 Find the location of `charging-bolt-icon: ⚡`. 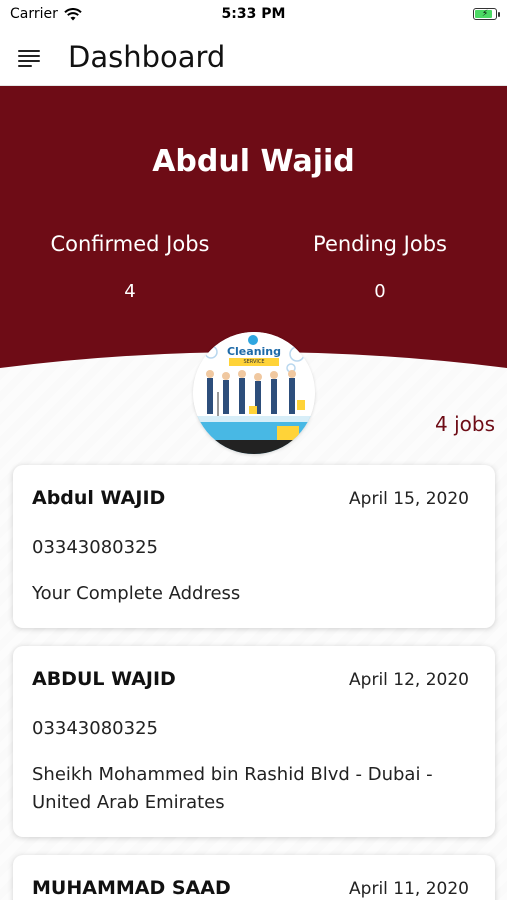

charging-bolt-icon: ⚡ is located at coordinates (485, 14).